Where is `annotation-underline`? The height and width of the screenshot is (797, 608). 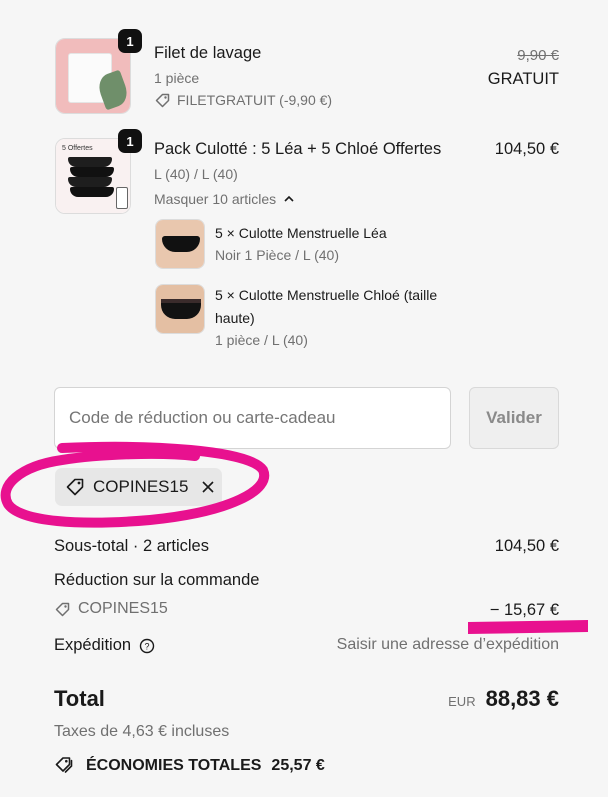 annotation-underline is located at coordinates (528, 627).